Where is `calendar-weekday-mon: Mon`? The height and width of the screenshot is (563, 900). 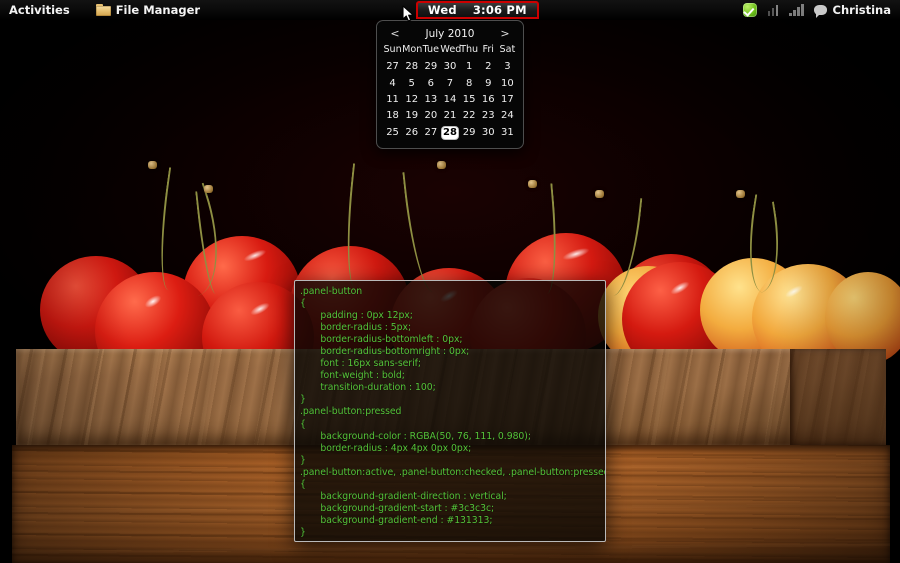 calendar-weekday-mon: Mon is located at coordinates (412, 49).